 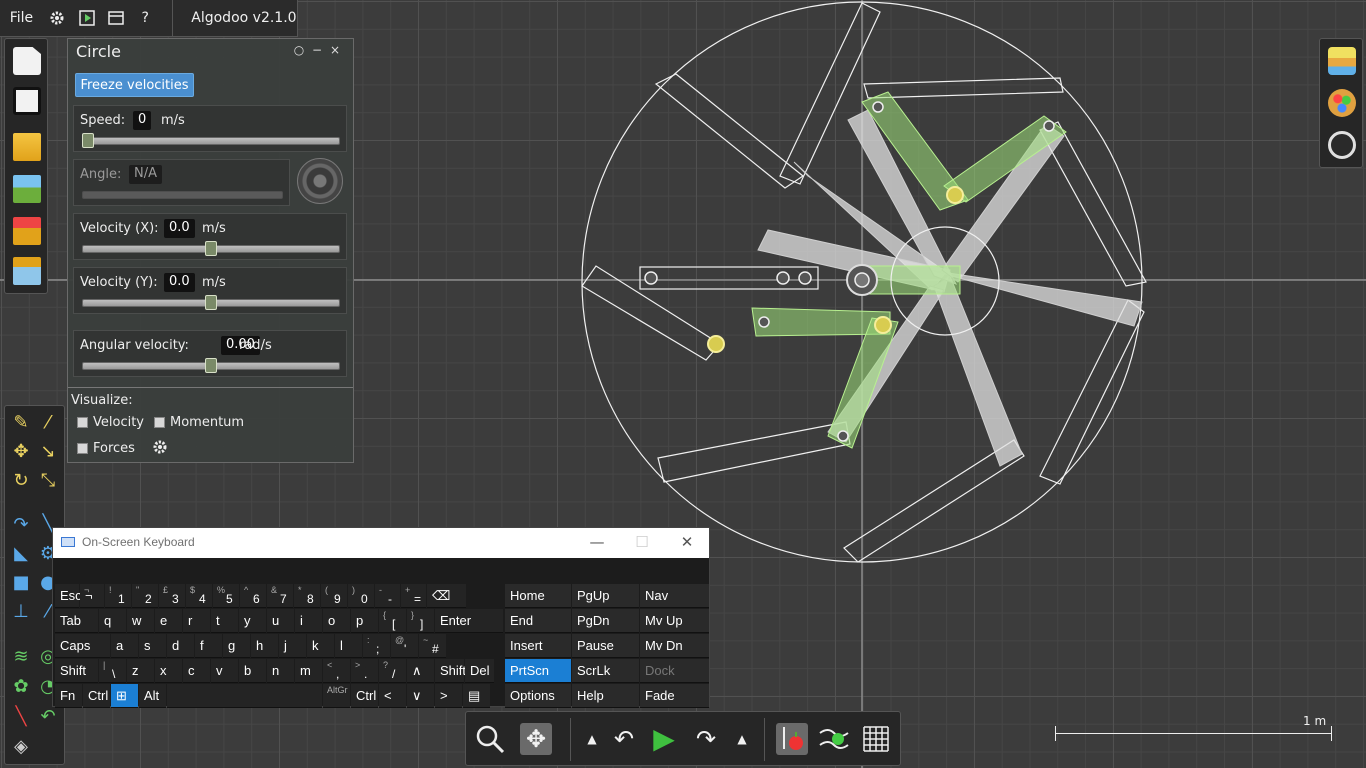 What do you see at coordinates (706, 739) in the screenshot?
I see `redo-icon: ↷` at bounding box center [706, 739].